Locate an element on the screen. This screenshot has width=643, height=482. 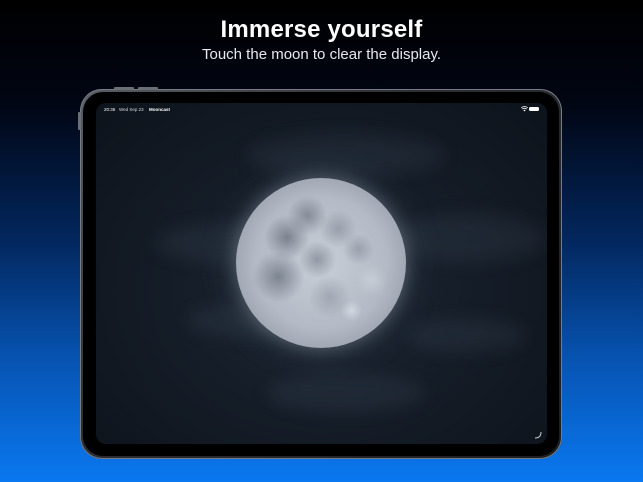
status-date: Wed Sep 23 is located at coordinates (131, 109).